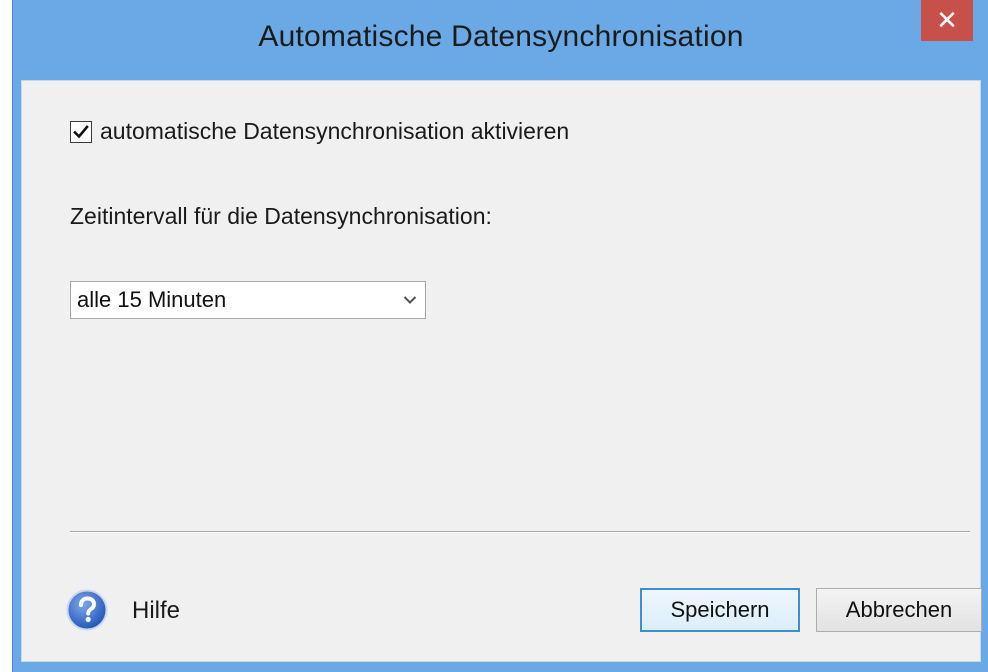 This screenshot has height=672, width=988. I want to click on cancel-button: Abbrechen, so click(899, 610).